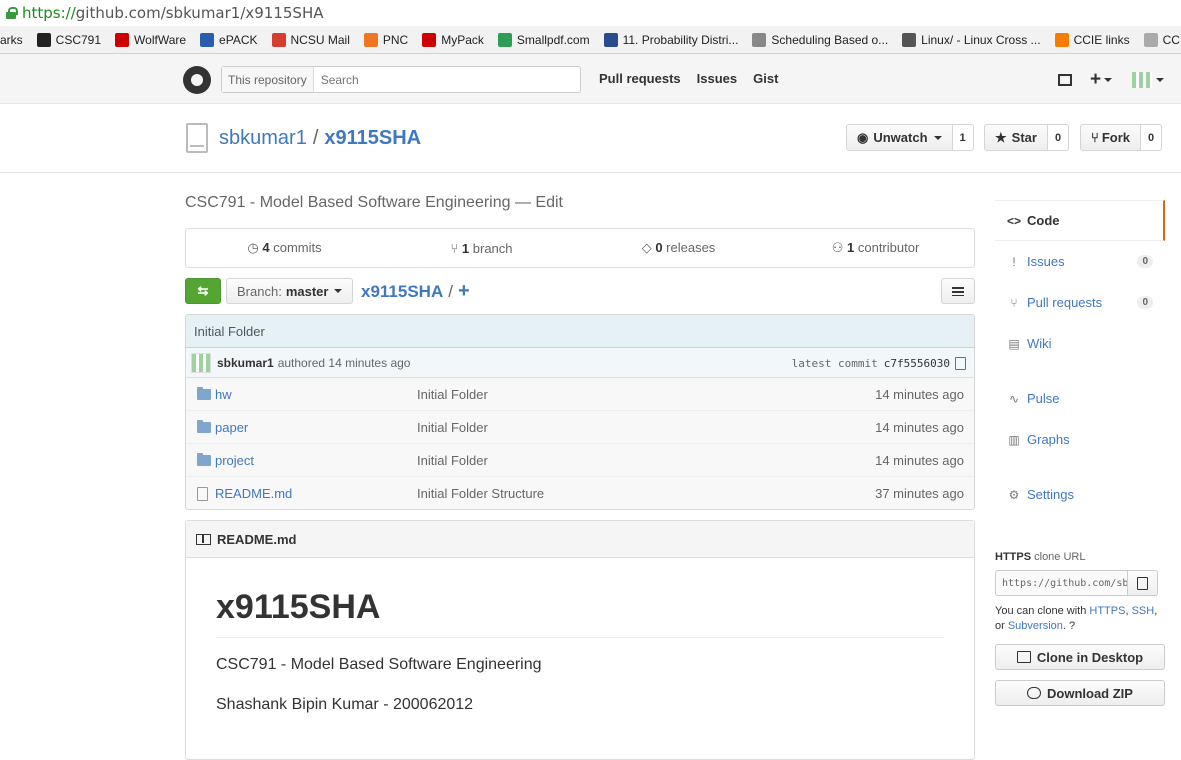  I want to click on readme-heading: x9115SHA, so click(580, 613).